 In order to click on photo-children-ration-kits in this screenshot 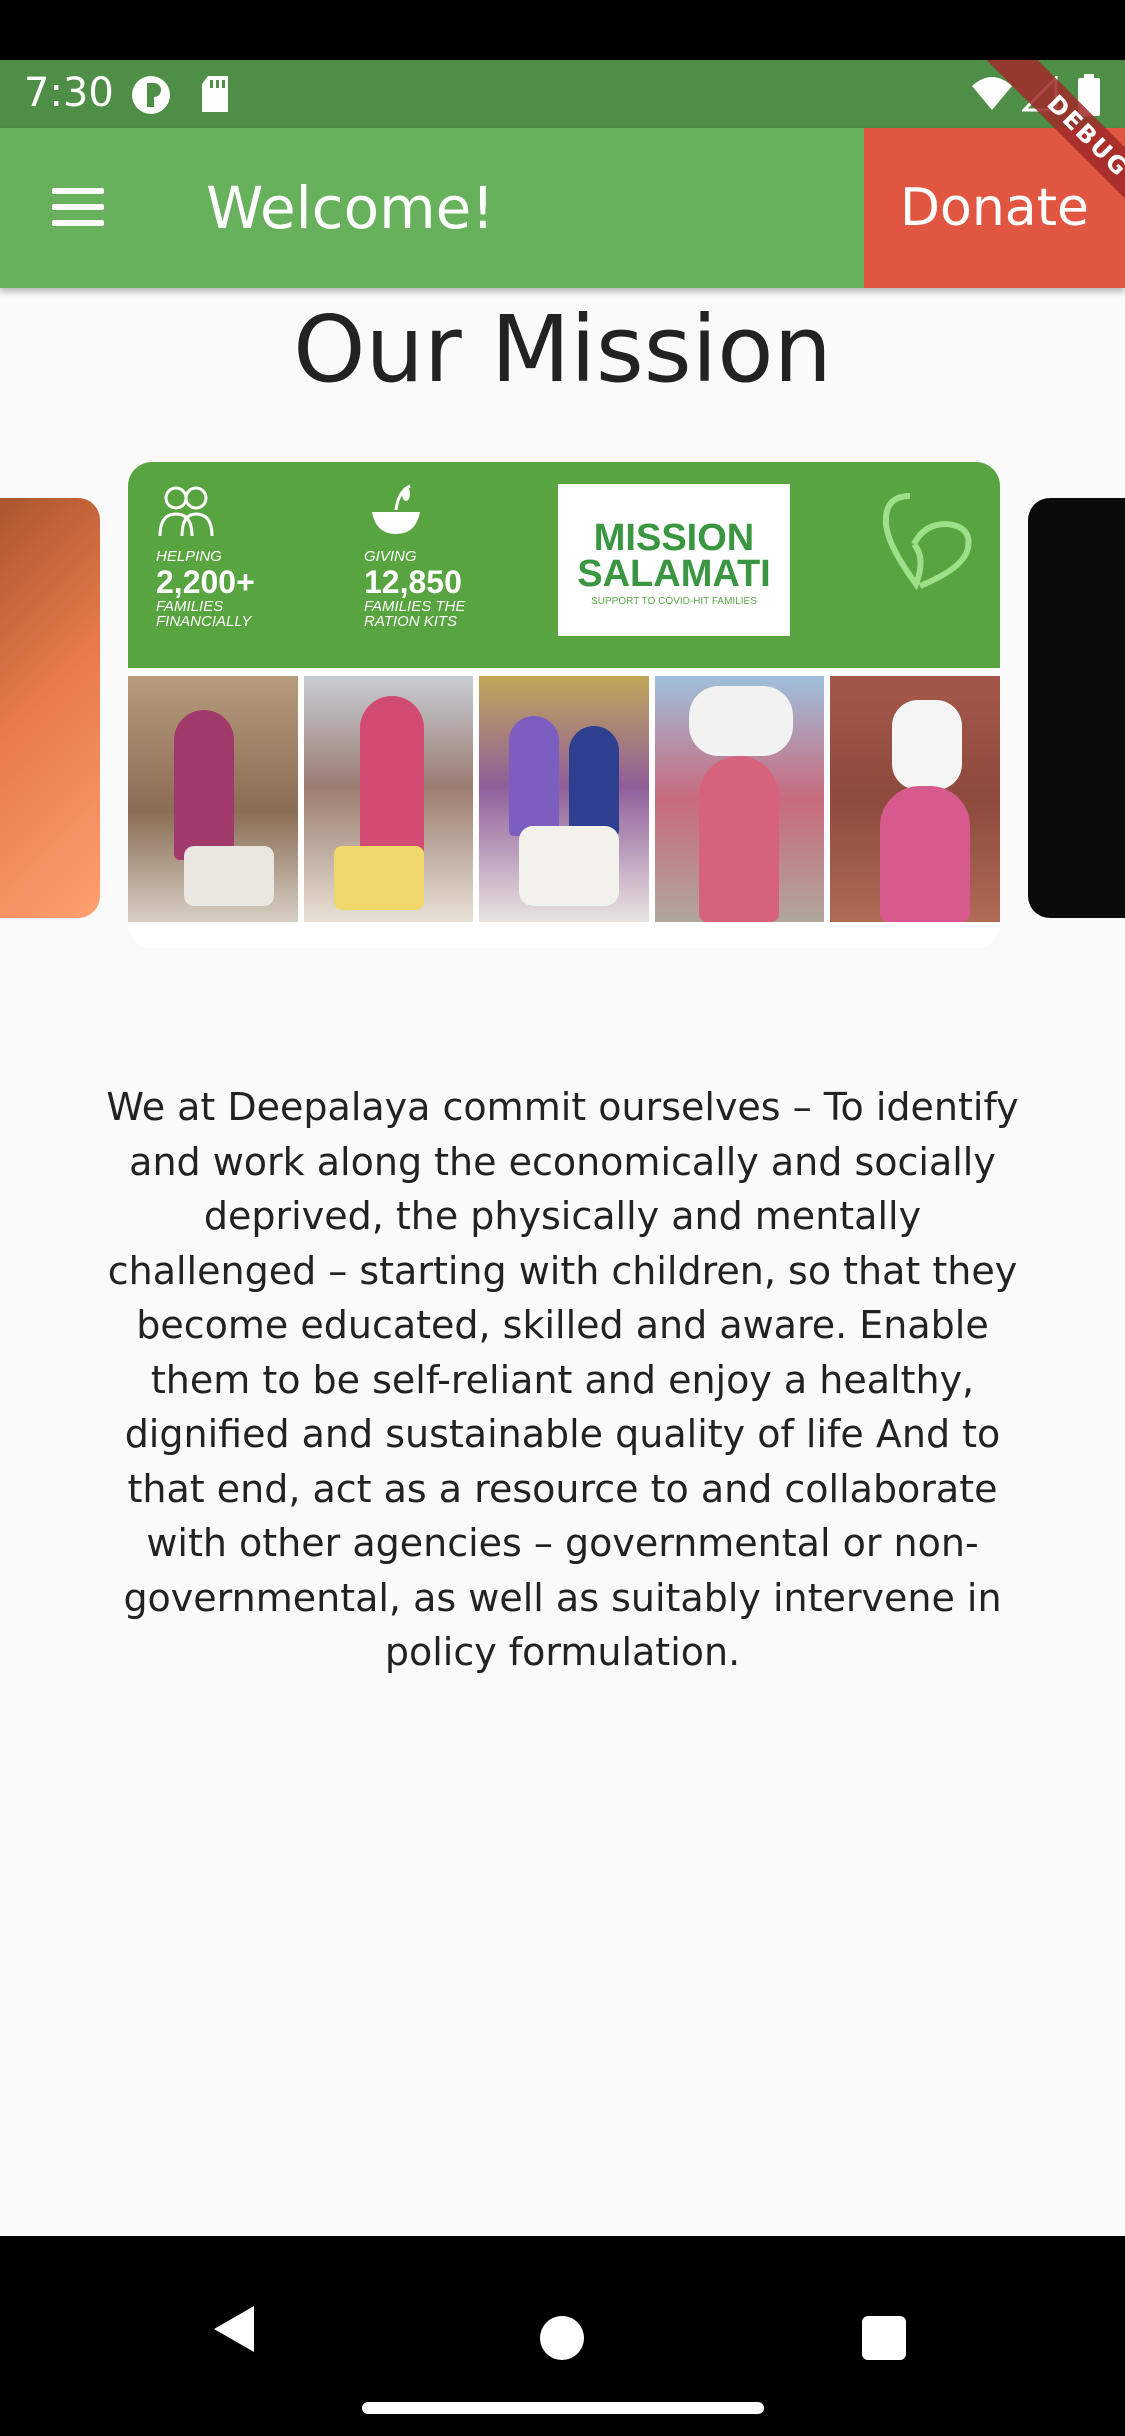, I will do `click(564, 799)`.